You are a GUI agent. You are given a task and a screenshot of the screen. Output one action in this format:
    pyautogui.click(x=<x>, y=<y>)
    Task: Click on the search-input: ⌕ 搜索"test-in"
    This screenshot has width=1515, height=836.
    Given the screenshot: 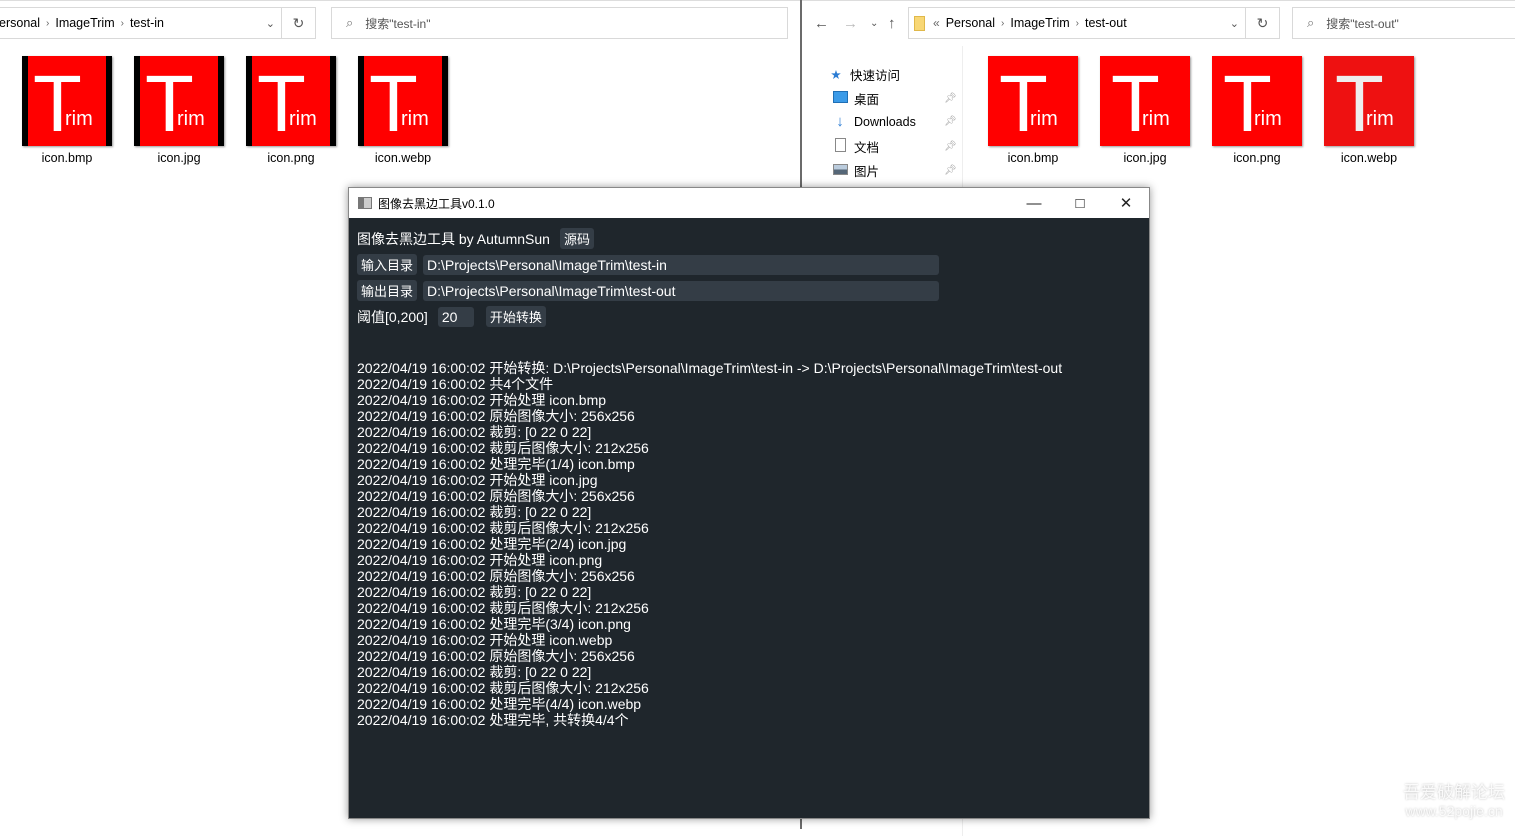 What is the action you would take?
    pyautogui.click(x=559, y=23)
    